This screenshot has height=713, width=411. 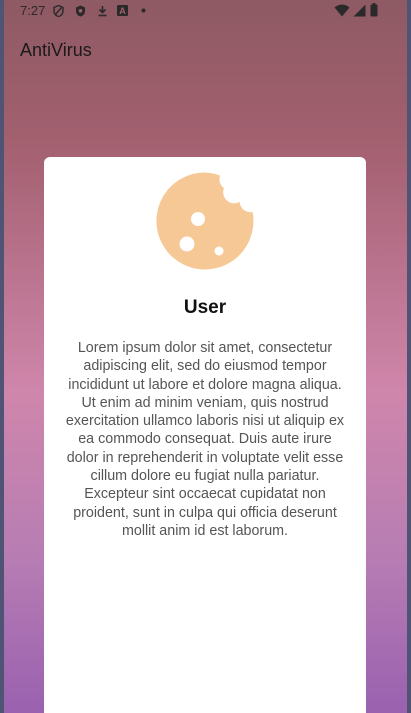 I want to click on dialog-title: User, so click(x=205, y=307).